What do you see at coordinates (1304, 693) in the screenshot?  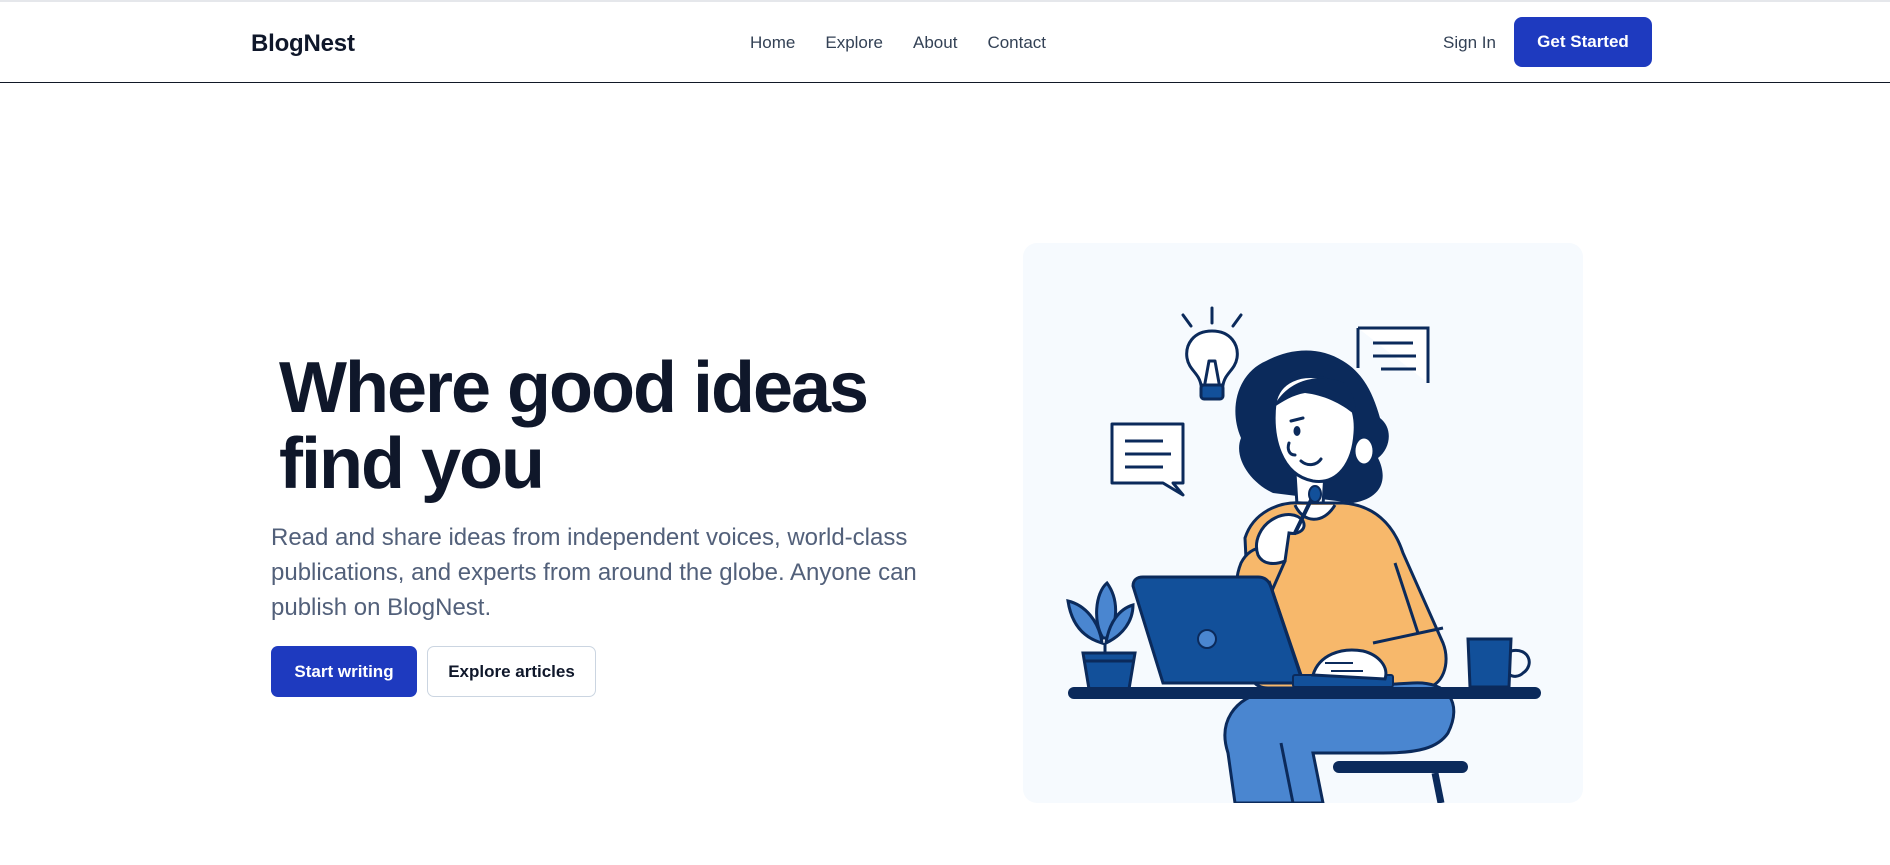 I see `desk` at bounding box center [1304, 693].